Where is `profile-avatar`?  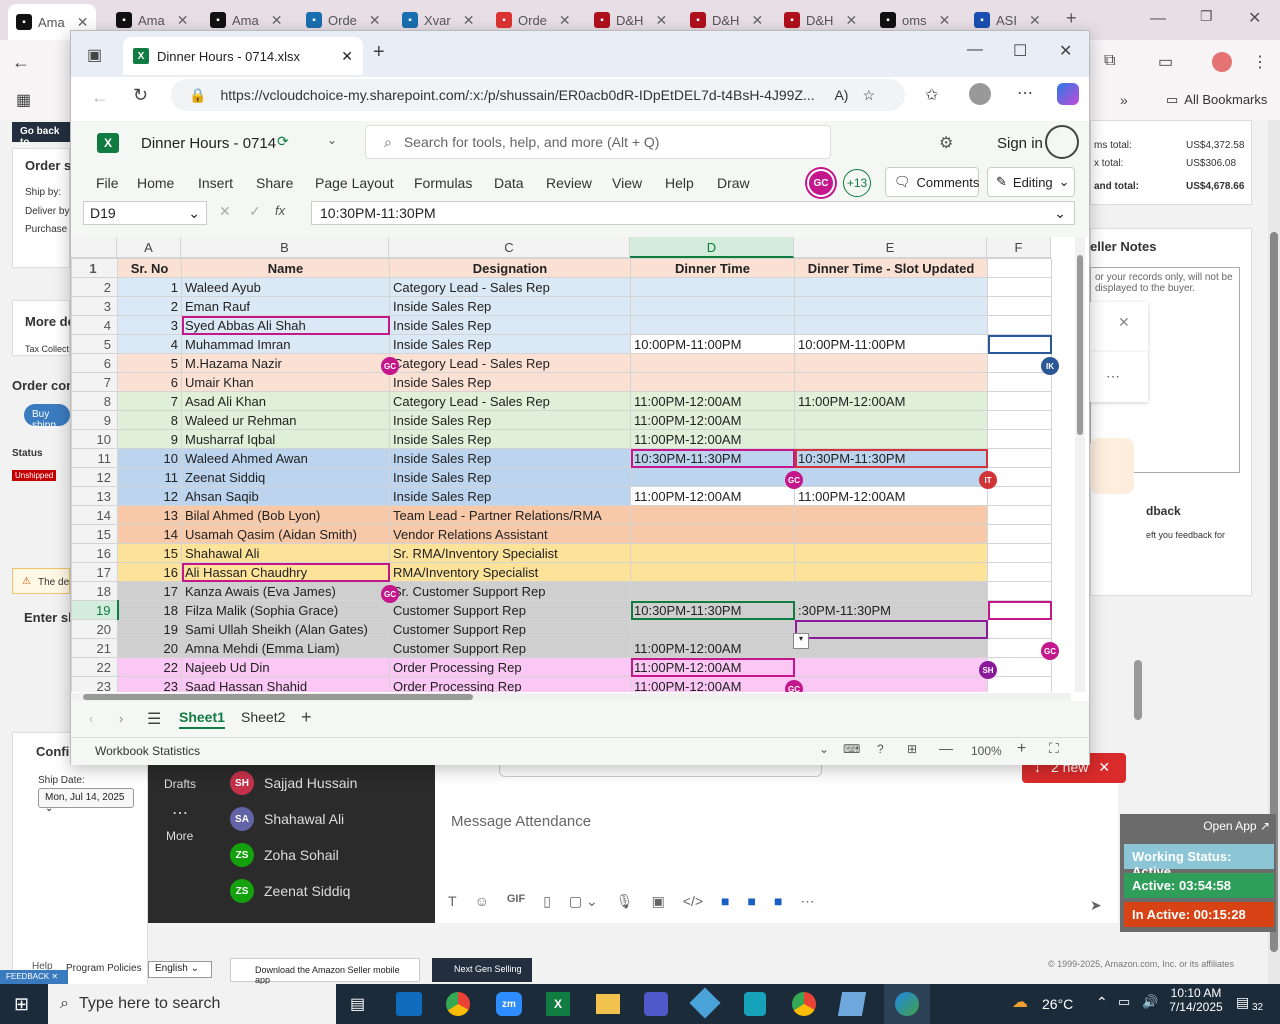
profile-avatar is located at coordinates (1222, 62).